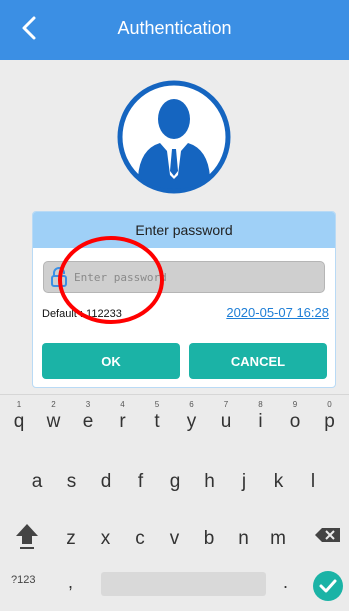  I want to click on key-g: g, so click(175, 479).